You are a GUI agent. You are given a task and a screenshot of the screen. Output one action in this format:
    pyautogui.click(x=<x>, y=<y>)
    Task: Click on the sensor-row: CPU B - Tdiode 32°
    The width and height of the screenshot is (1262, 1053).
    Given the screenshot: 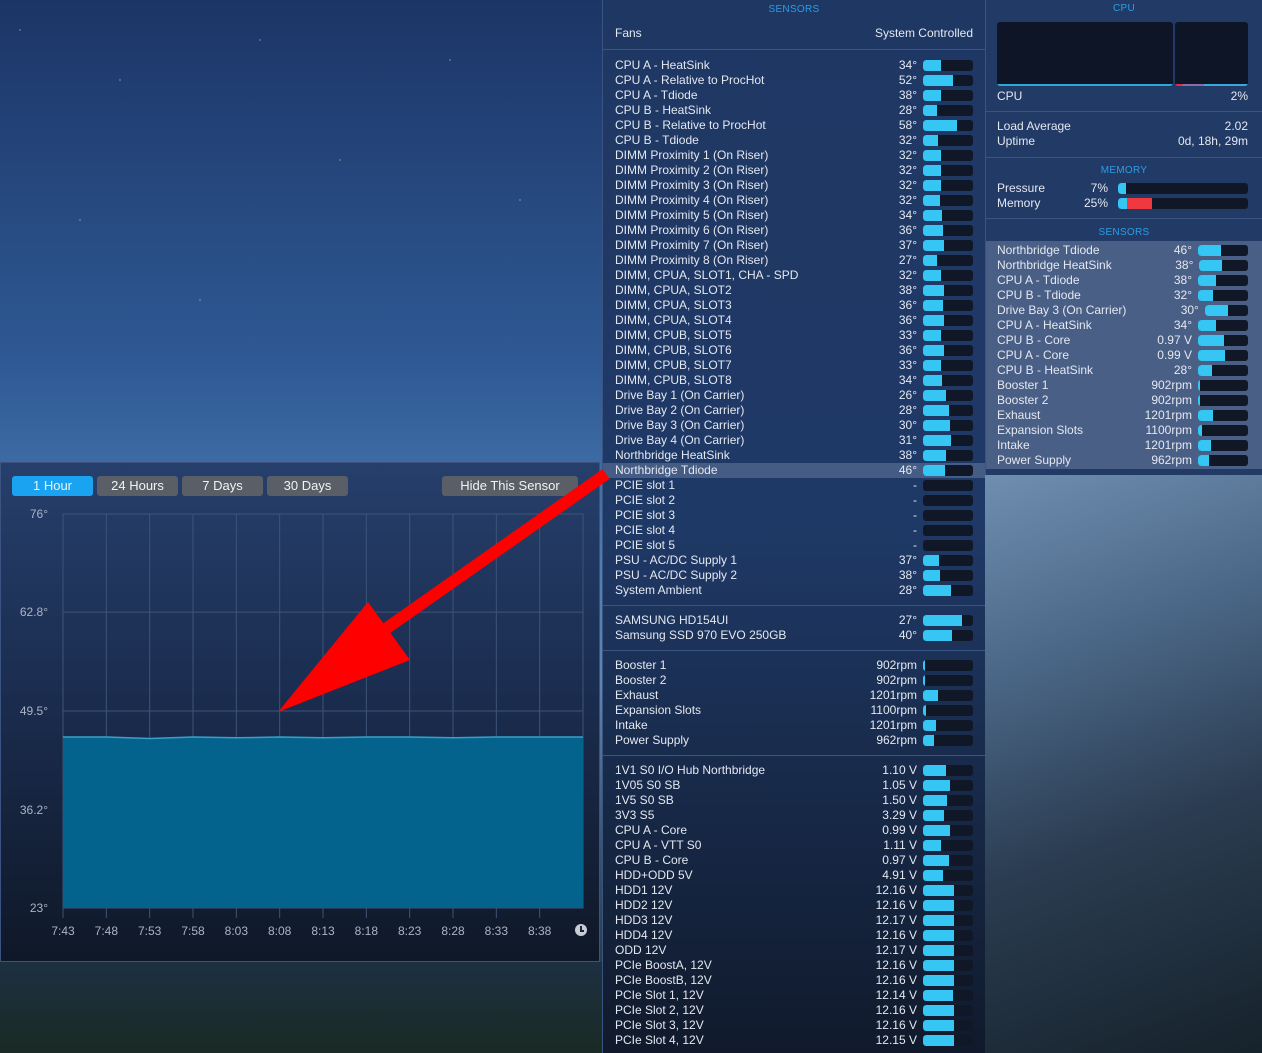 What is the action you would take?
    pyautogui.click(x=794, y=140)
    